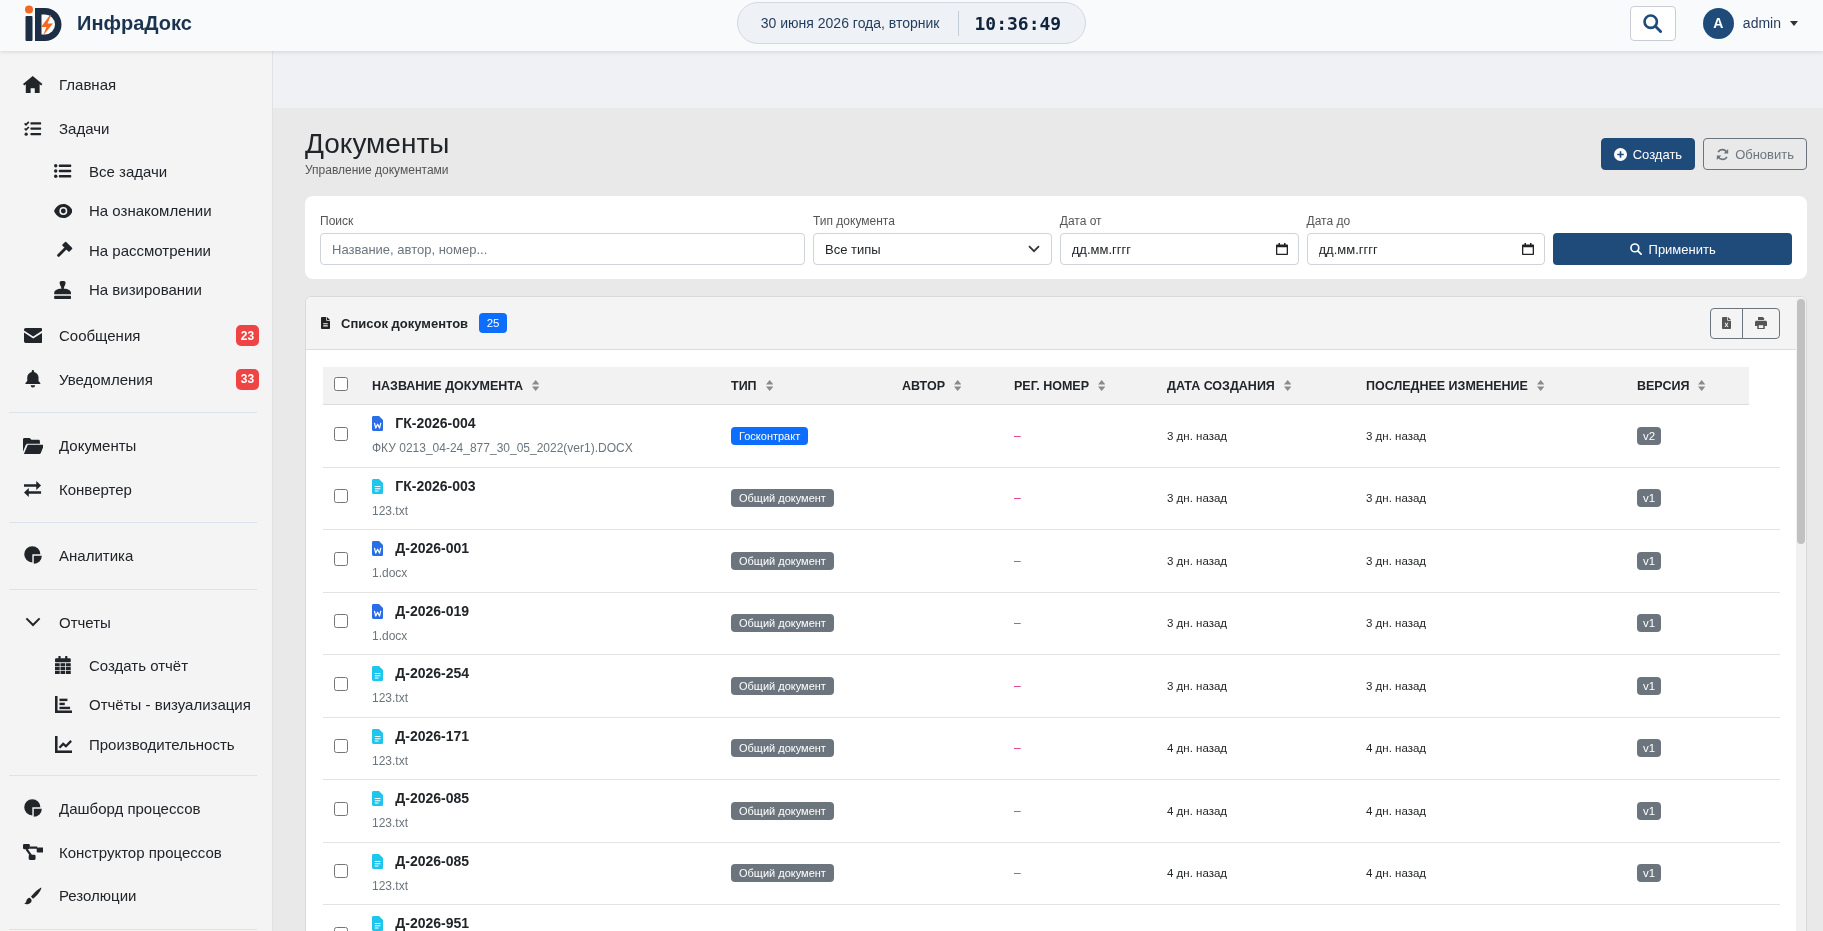 Image resolution: width=1823 pixels, height=931 pixels. I want to click on create-button: Создать, so click(1648, 154).